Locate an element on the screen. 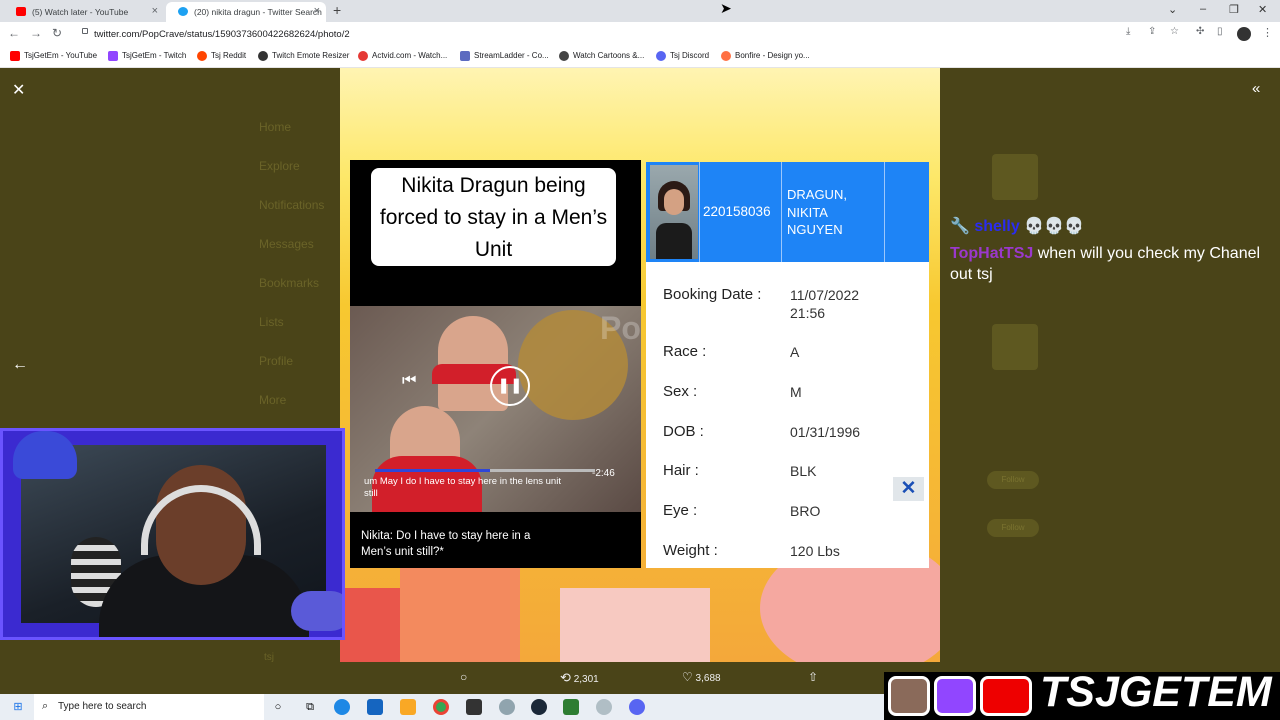  minimize-icon: – is located at coordinates (1203, 9).